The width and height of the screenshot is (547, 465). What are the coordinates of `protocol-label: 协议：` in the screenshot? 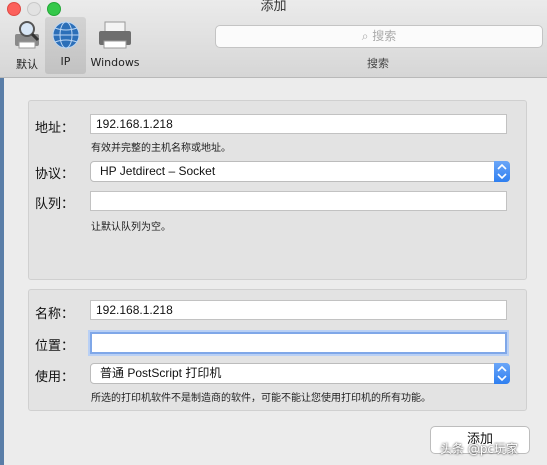 It's located at (54, 174).